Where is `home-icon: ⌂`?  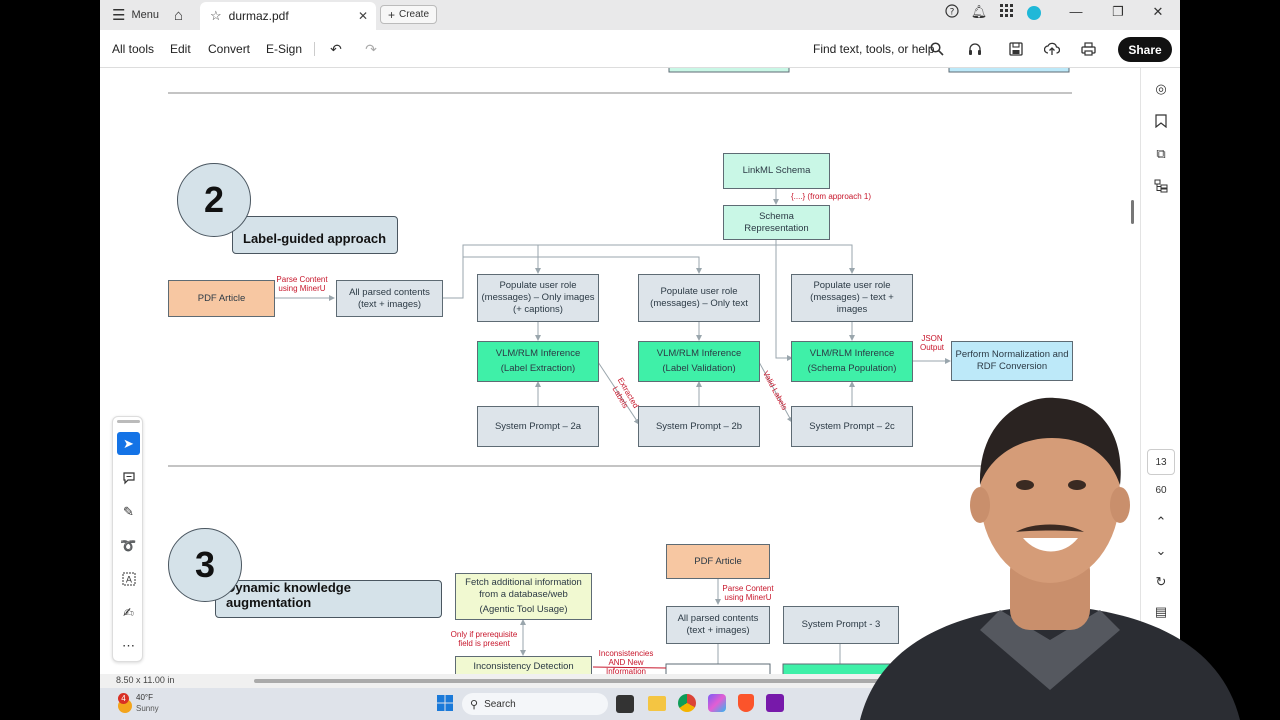 home-icon: ⌂ is located at coordinates (178, 15).